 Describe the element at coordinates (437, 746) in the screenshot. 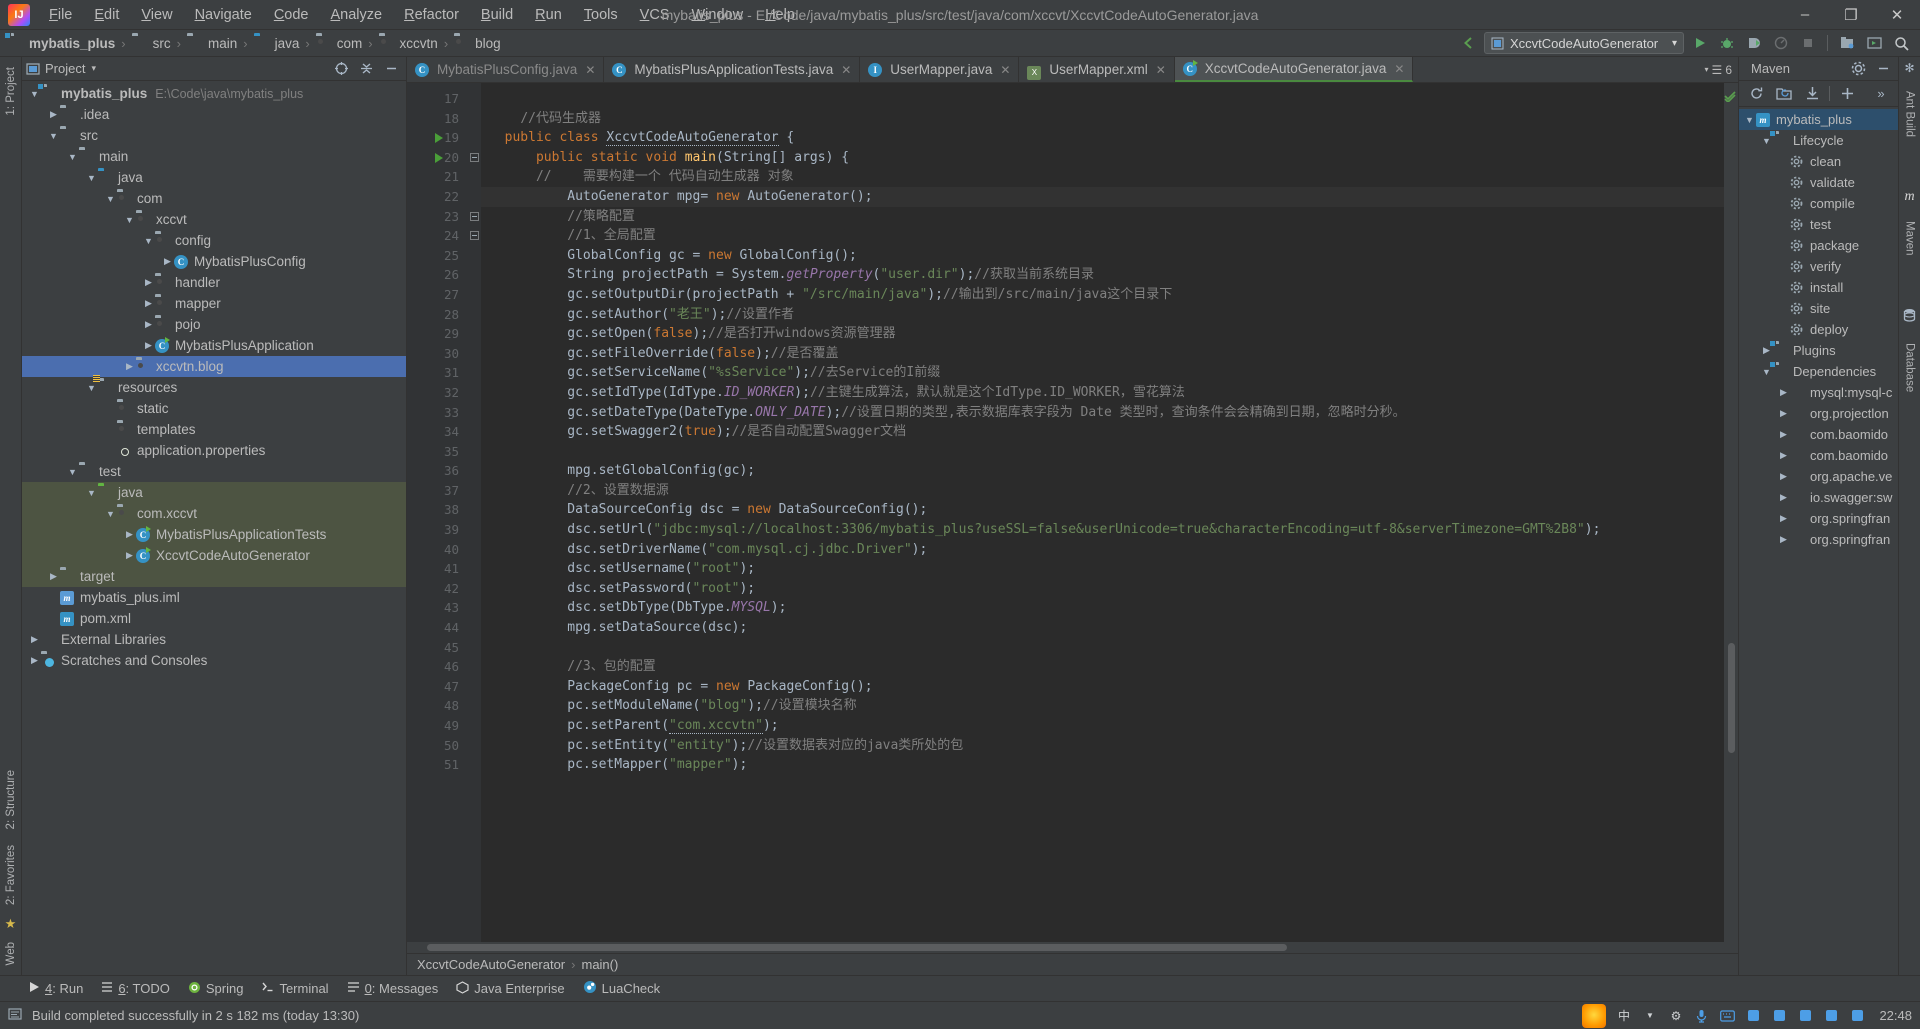

I see `line-number: 50` at that location.